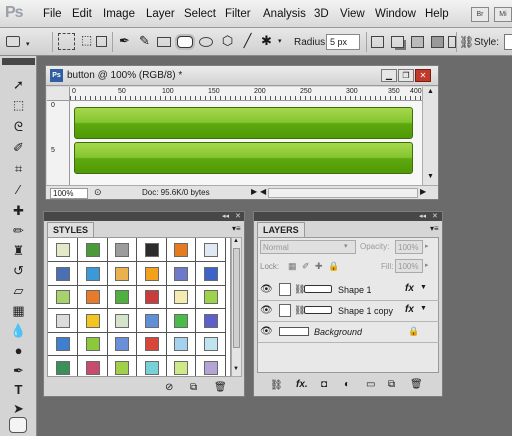  Describe the element at coordinates (452, 42) in the screenshot. I see `exclude-shape-icon` at that location.